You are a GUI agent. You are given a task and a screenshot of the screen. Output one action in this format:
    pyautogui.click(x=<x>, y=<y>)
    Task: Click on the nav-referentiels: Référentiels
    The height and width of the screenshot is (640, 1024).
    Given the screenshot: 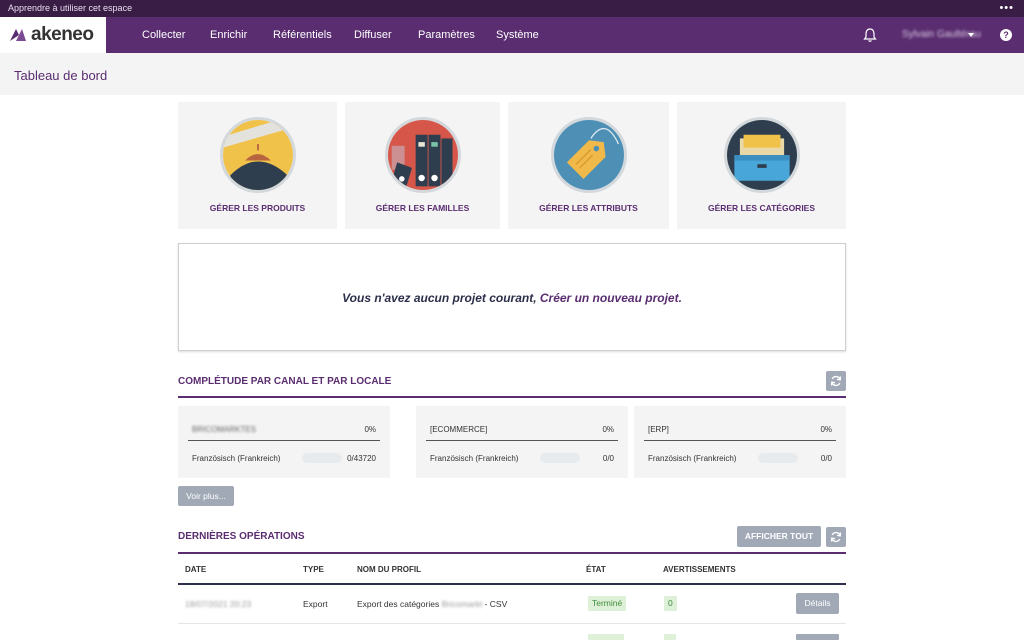 What is the action you would take?
    pyautogui.click(x=302, y=35)
    